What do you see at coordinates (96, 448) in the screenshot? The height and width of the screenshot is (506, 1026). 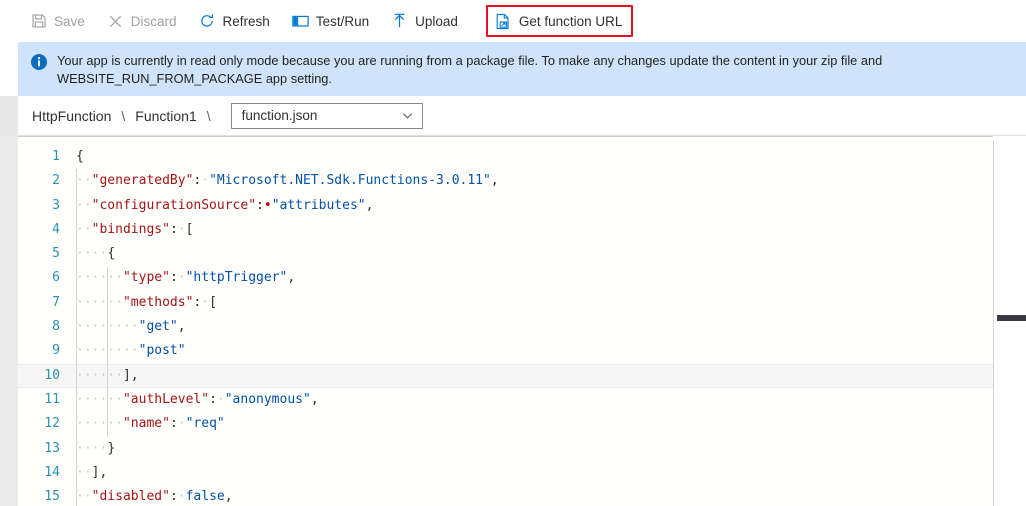 I see `line-text: ····}` at bounding box center [96, 448].